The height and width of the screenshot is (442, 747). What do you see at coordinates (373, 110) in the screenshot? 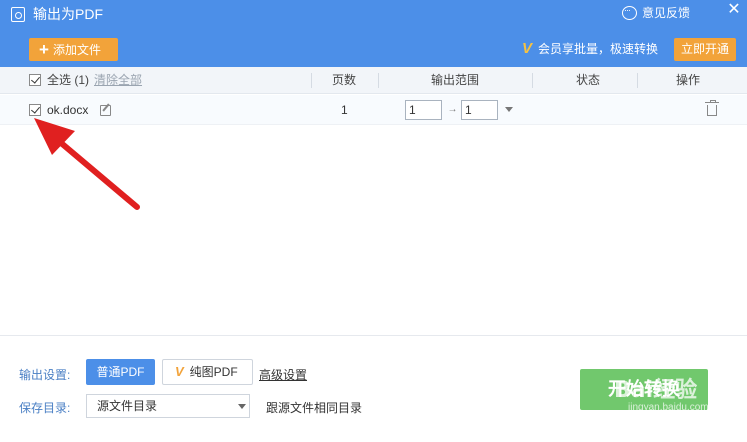
I see `table-row: ok.docx 1 1 → 1` at bounding box center [373, 110].